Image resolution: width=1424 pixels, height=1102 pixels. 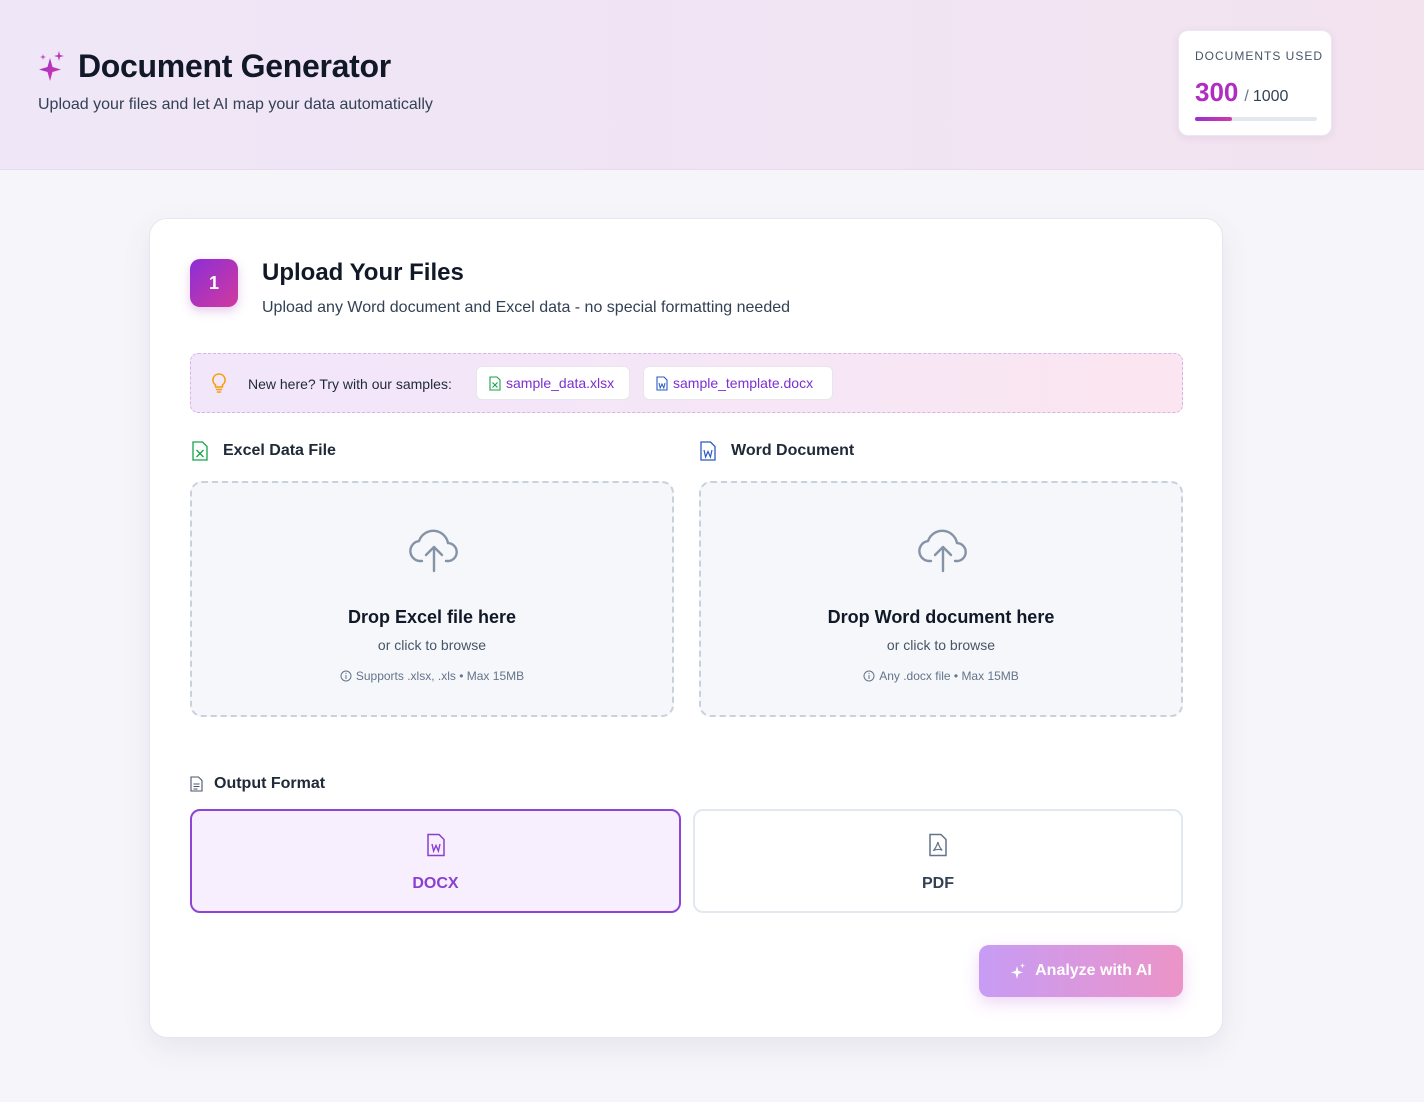 What do you see at coordinates (938, 883) in the screenshot?
I see `format-option-pdf-label: PDF` at bounding box center [938, 883].